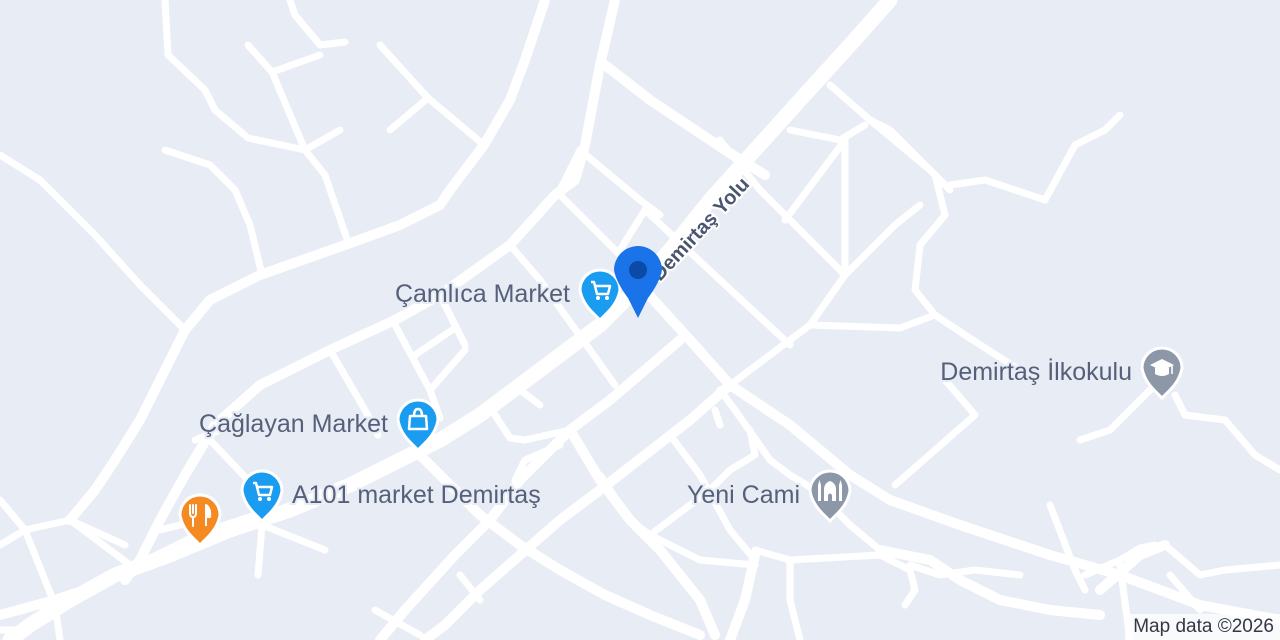 The image size is (1280, 640). Describe the element at coordinates (1202, 627) in the screenshot. I see `map-attribution: Map data ©2026` at that location.